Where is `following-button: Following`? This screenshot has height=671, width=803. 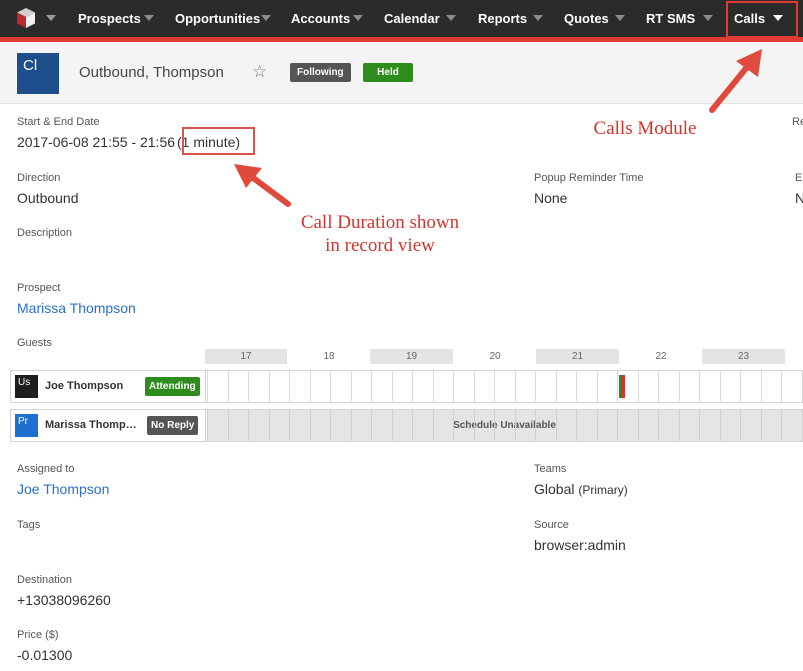
following-button: Following is located at coordinates (320, 72).